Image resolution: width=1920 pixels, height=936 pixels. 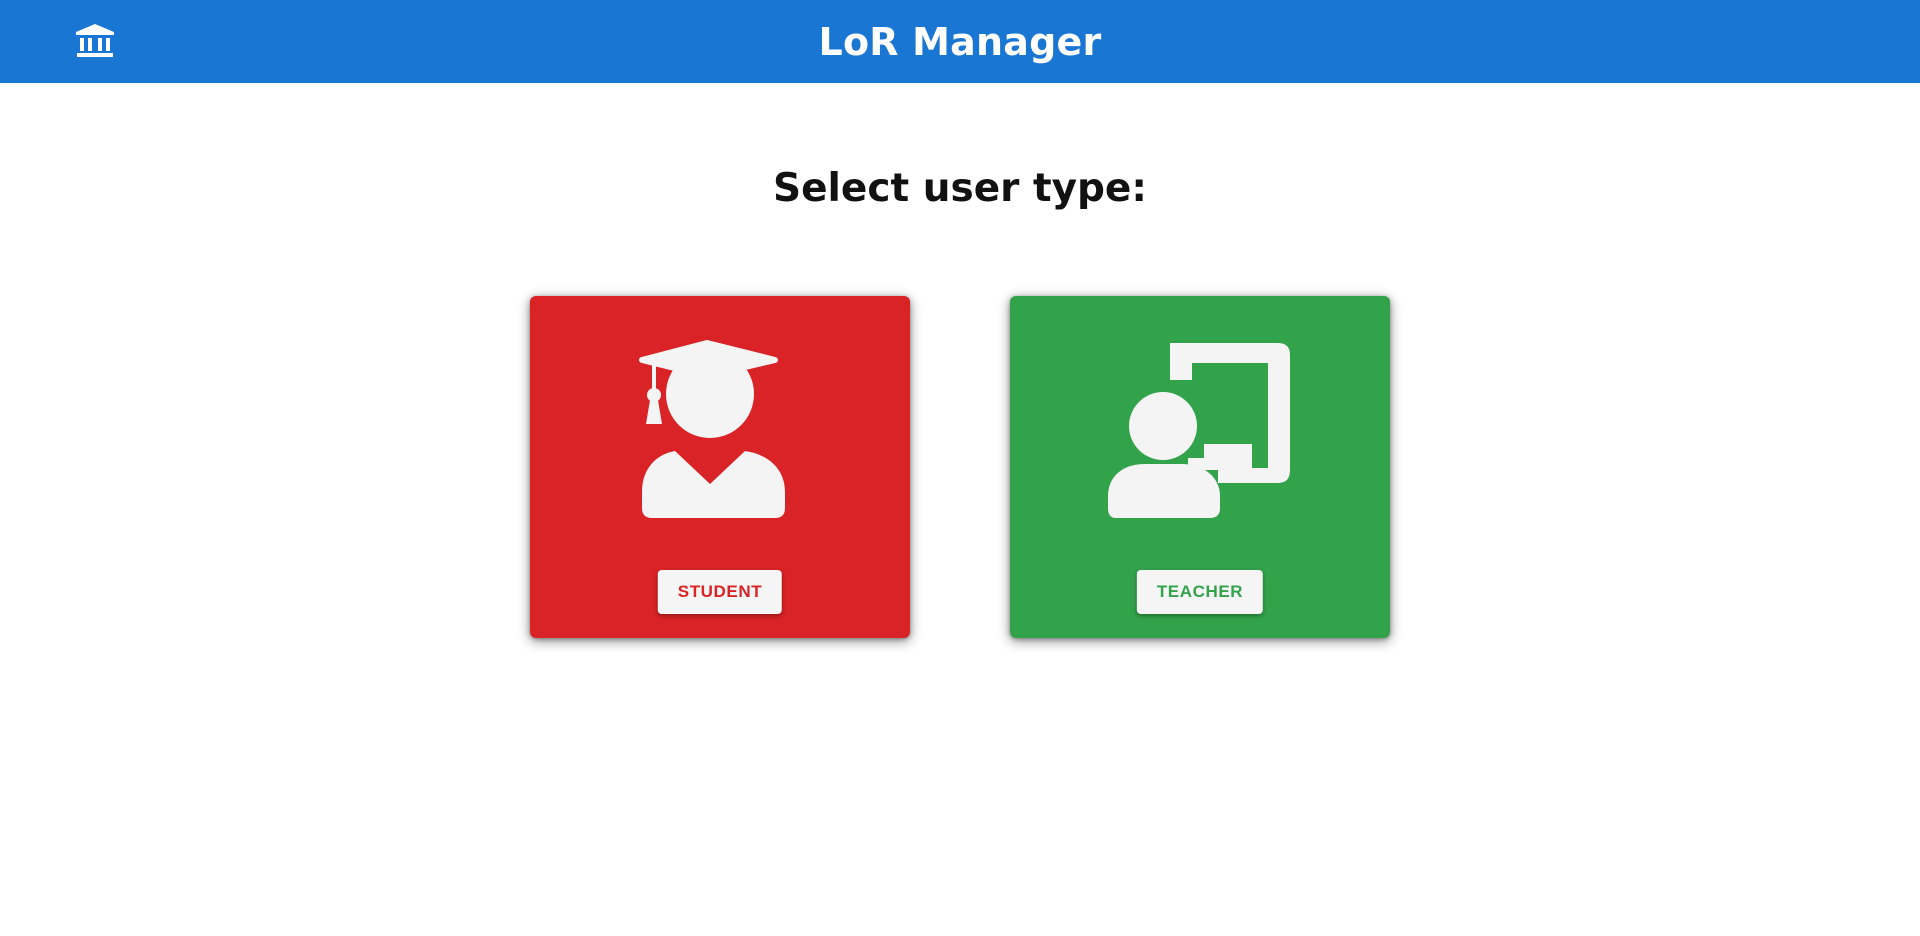 I want to click on graduate-icon, so click(x=720, y=433).